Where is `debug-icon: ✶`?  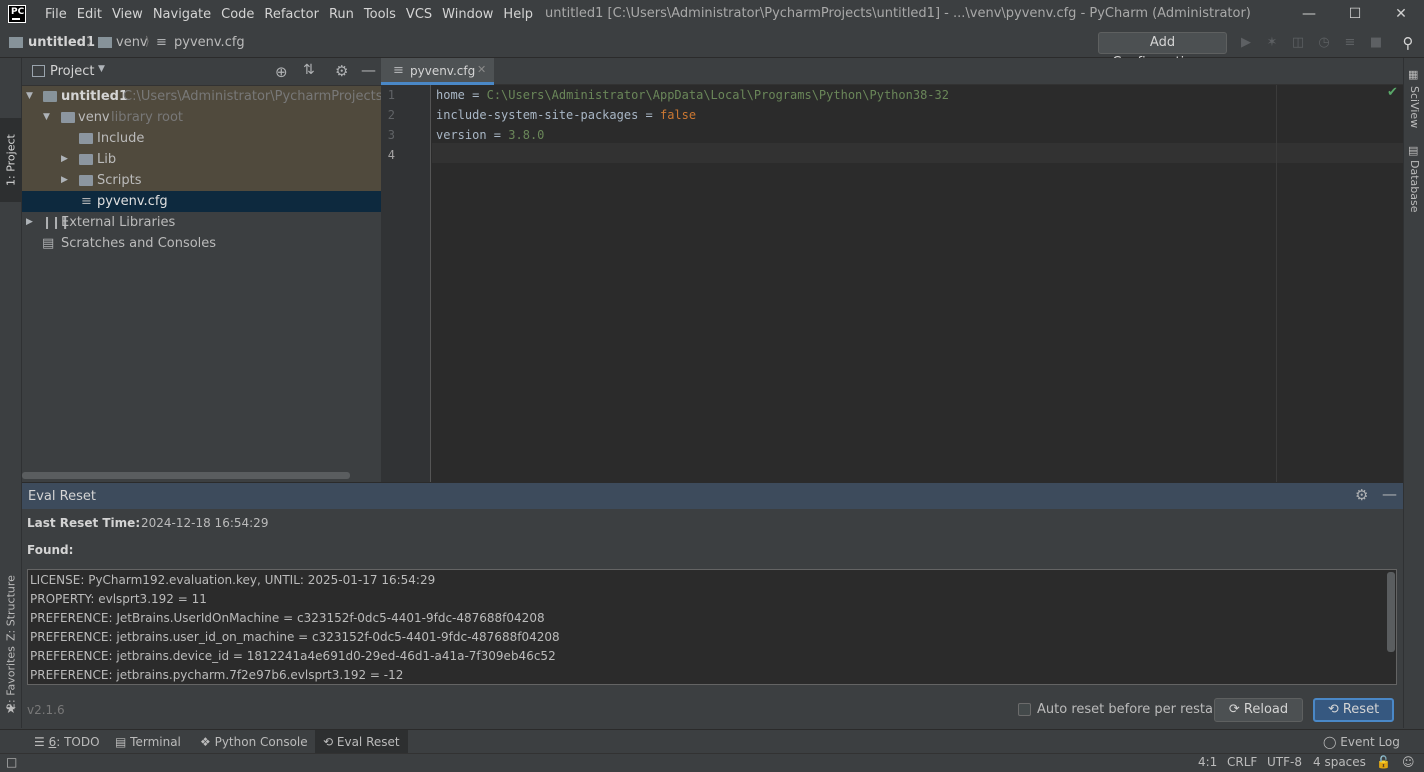
debug-icon: ✶ is located at coordinates (1272, 43).